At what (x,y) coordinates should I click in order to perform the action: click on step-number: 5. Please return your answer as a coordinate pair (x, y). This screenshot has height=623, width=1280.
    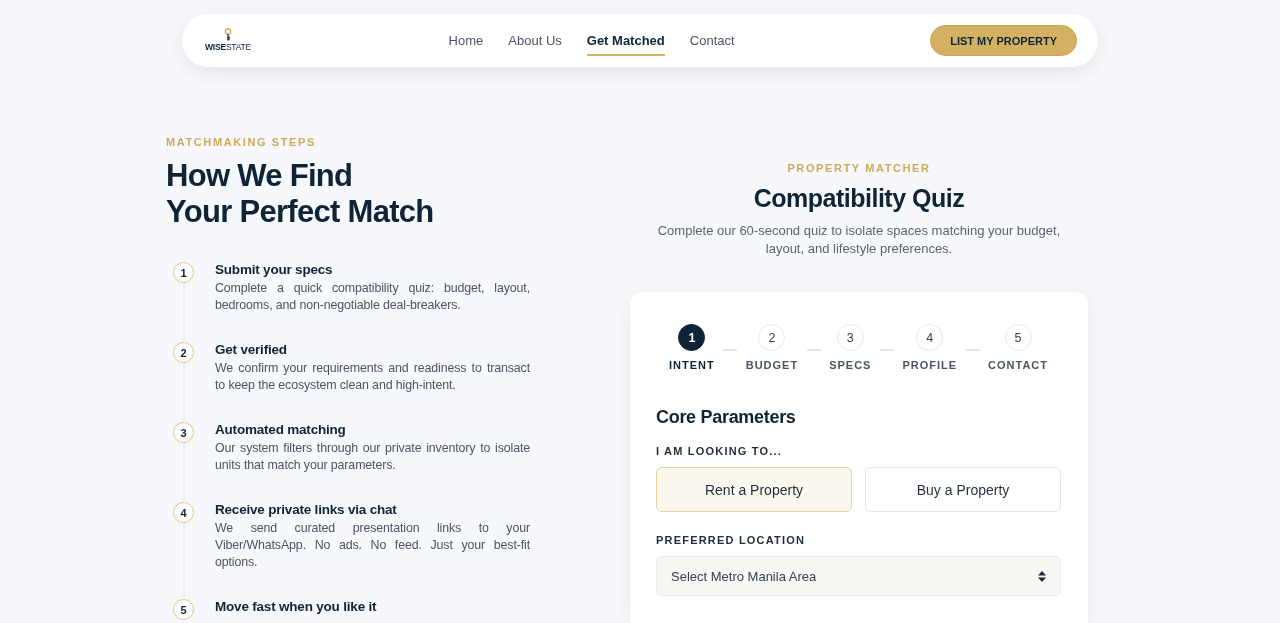
    Looking at the image, I should click on (183, 609).